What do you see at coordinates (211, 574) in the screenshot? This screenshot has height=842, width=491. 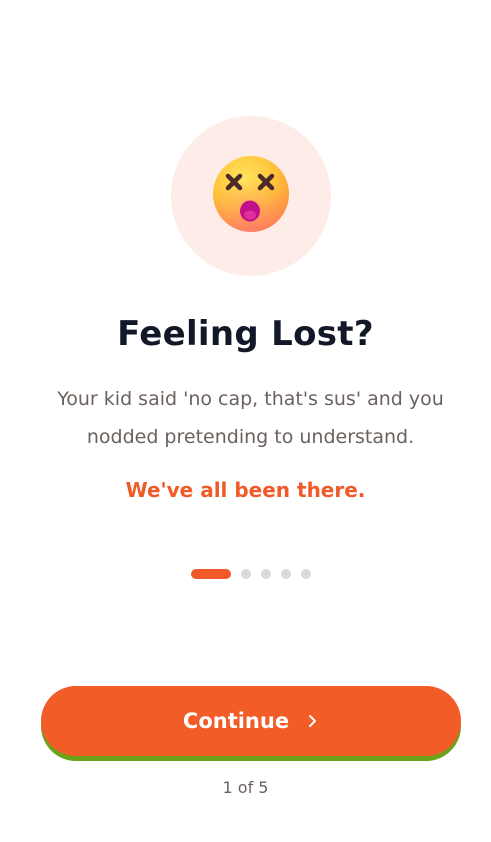 I see `pagination-dot-active` at bounding box center [211, 574].